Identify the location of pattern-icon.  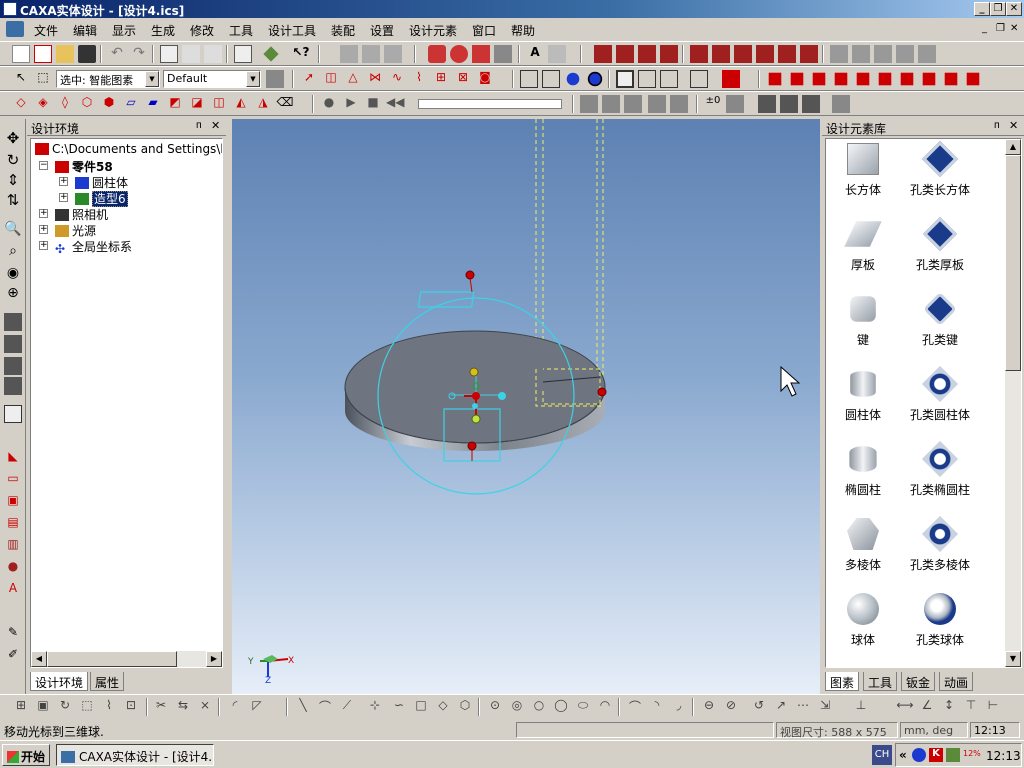
(765, 54).